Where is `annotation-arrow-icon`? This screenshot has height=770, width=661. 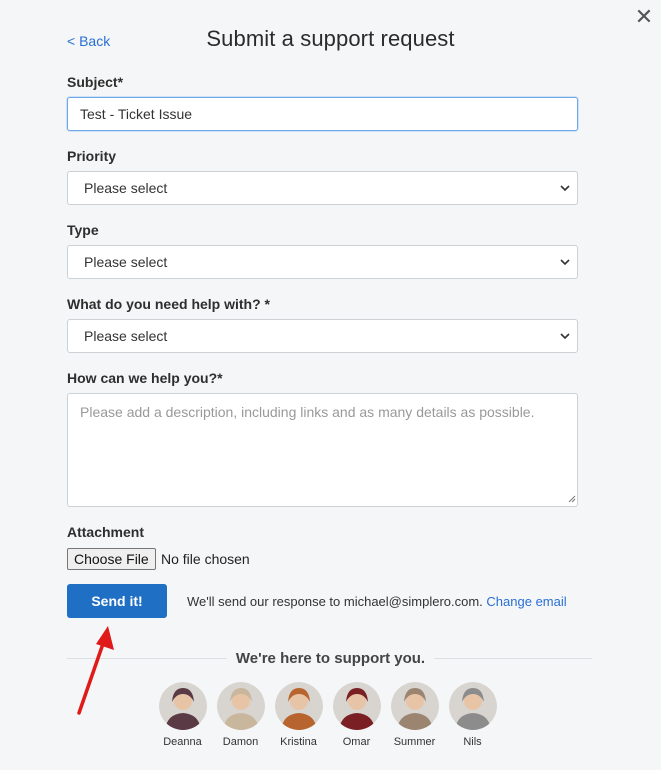 annotation-arrow-icon is located at coordinates (95, 670).